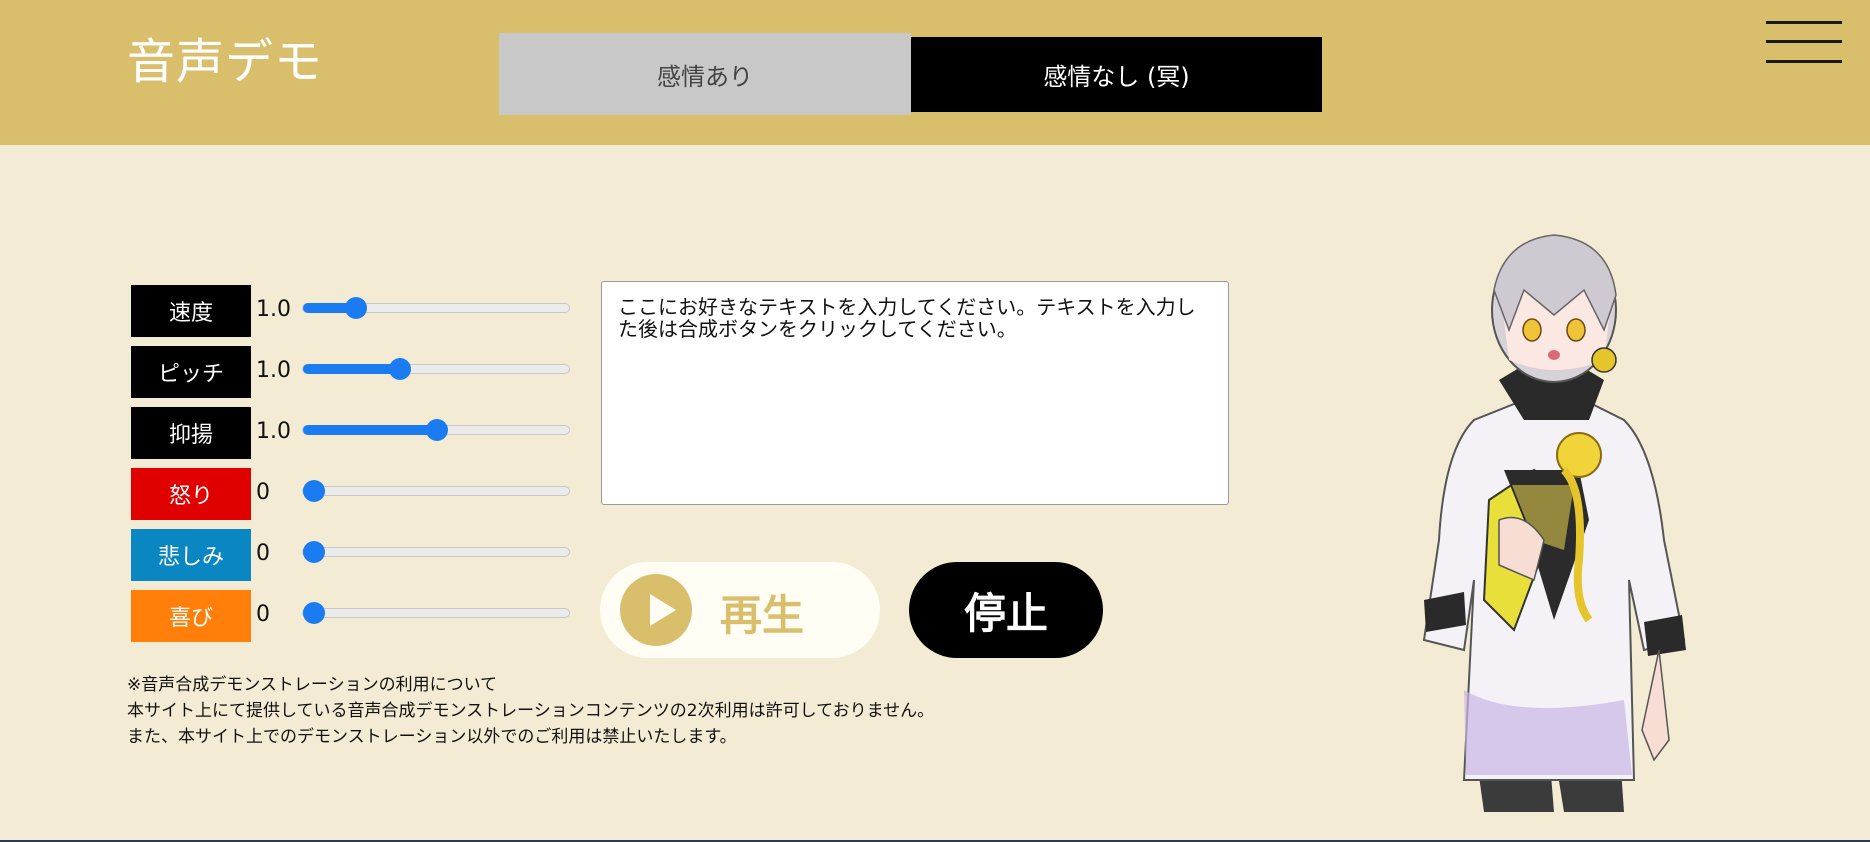  What do you see at coordinates (432, 737) in the screenshot?
I see `notice-line: また、本サイト上でのデモンストレーション以外でのご利用は禁止いたします。` at bounding box center [432, 737].